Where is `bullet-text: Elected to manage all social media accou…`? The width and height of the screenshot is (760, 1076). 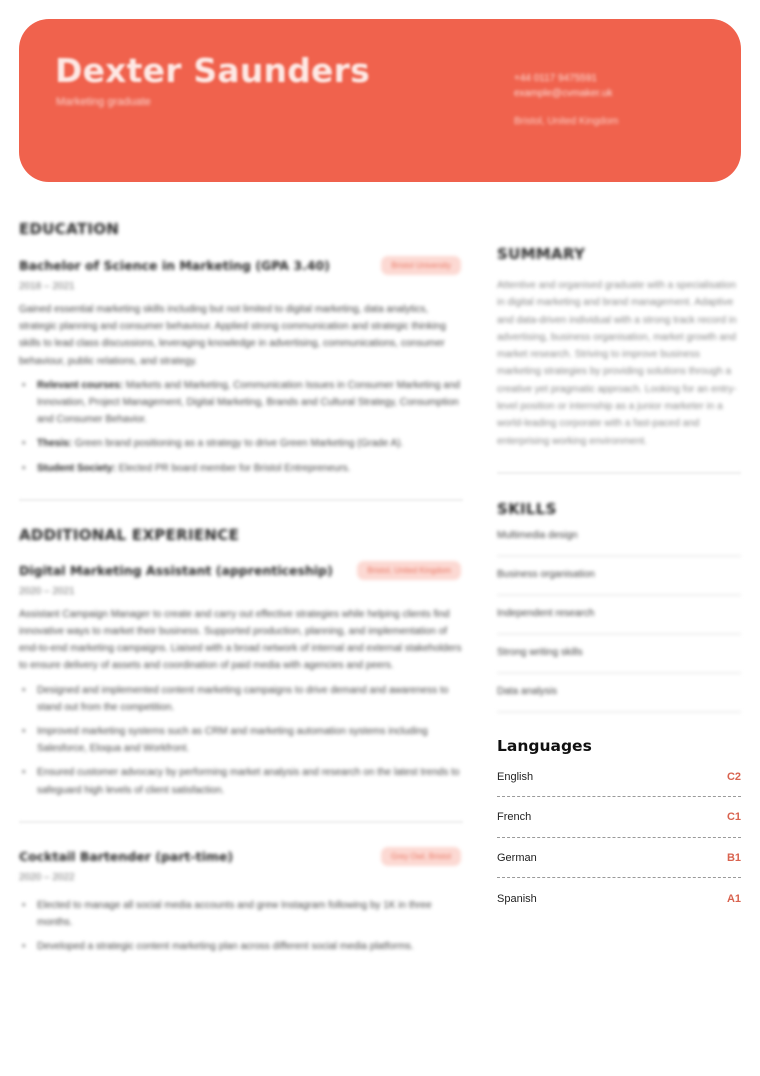
bullet-text: Elected to manage all social media accou… is located at coordinates (234, 914).